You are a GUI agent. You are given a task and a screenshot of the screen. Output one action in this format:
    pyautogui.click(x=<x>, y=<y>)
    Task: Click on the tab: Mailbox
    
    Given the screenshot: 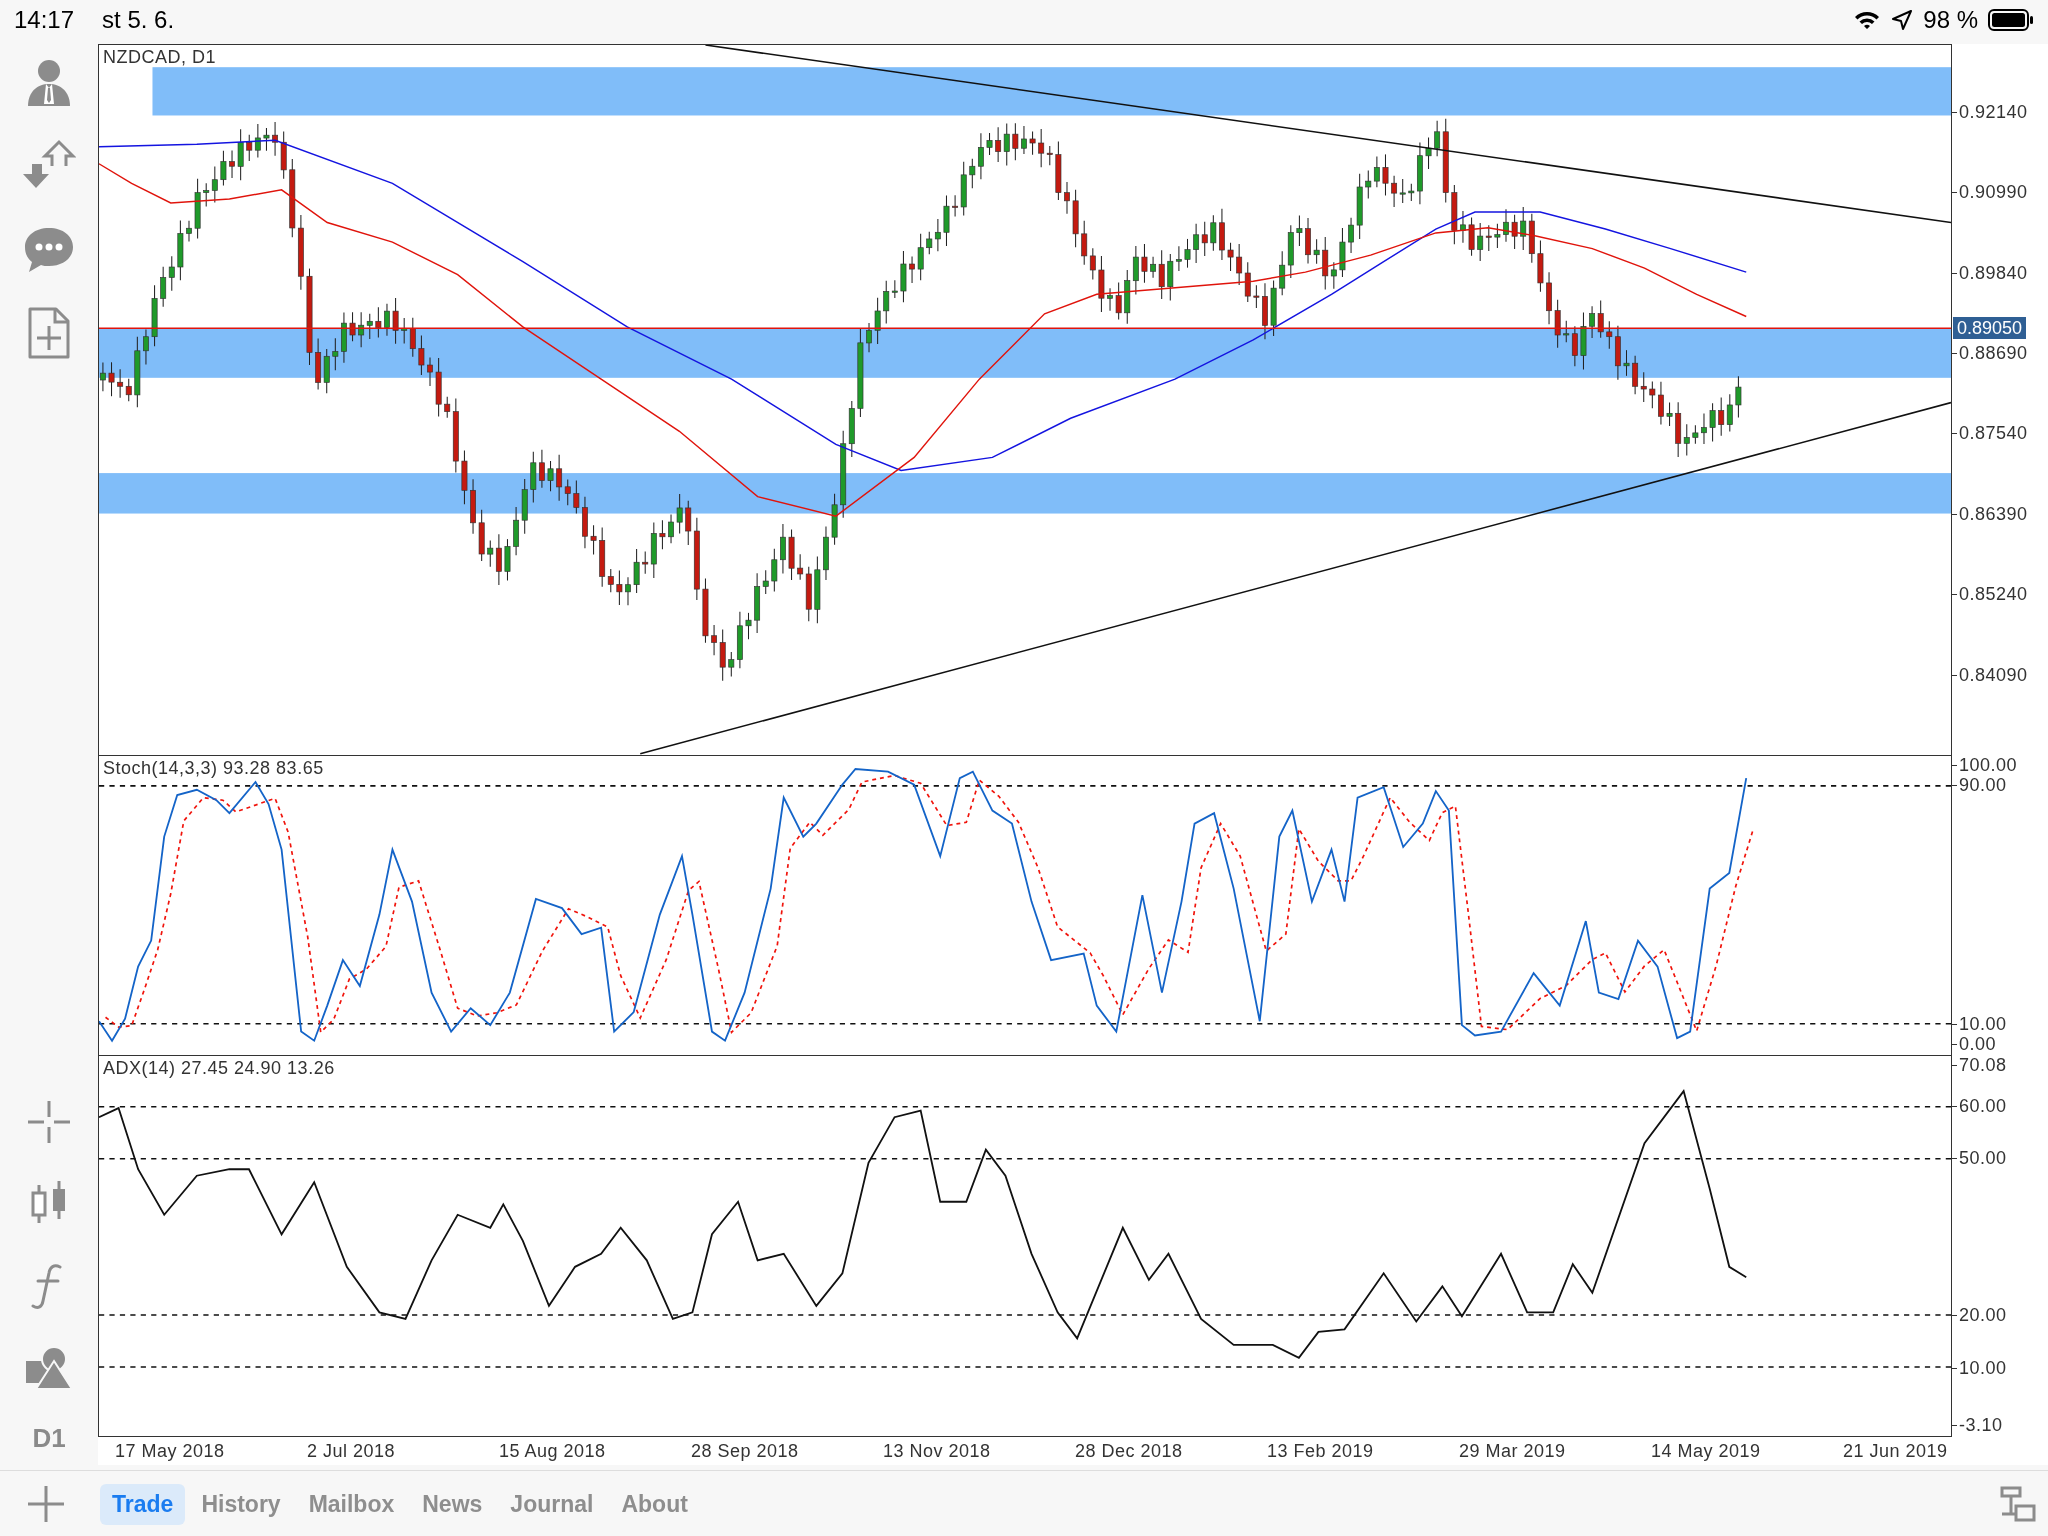 What is the action you would take?
    pyautogui.click(x=351, y=1504)
    